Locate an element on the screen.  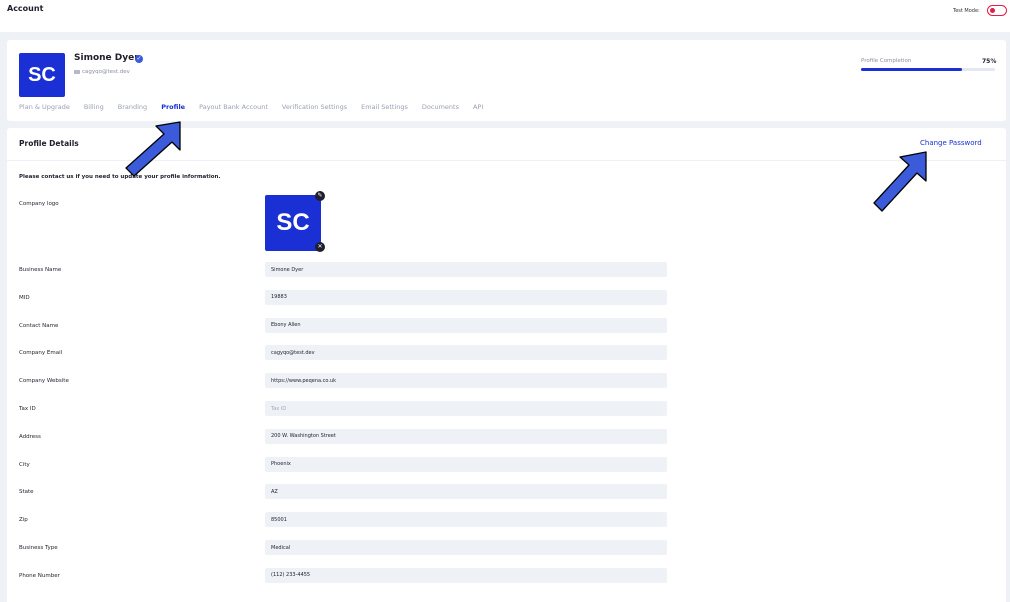
field-row-address: Address is located at coordinates (506, 436).